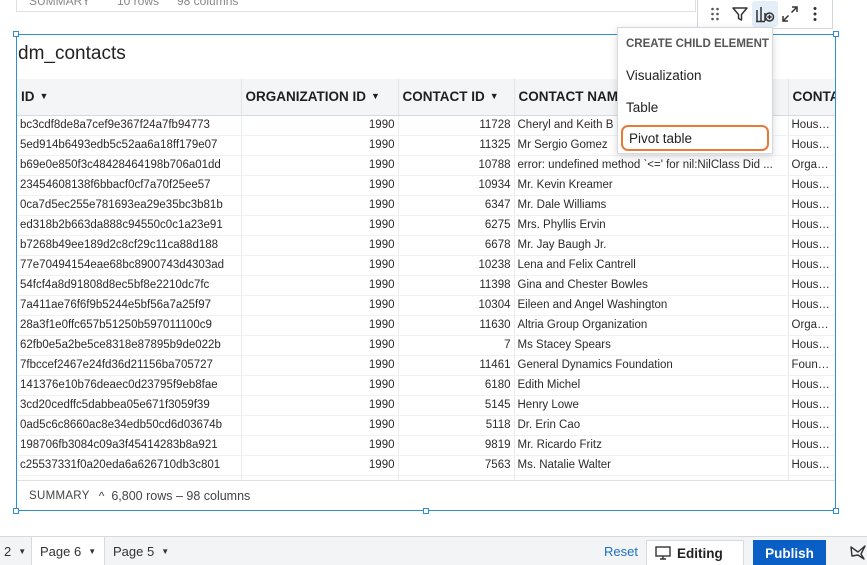 The width and height of the screenshot is (867, 565). Describe the element at coordinates (456, 305) in the screenshot. I see `table-cell: 10304` at that location.